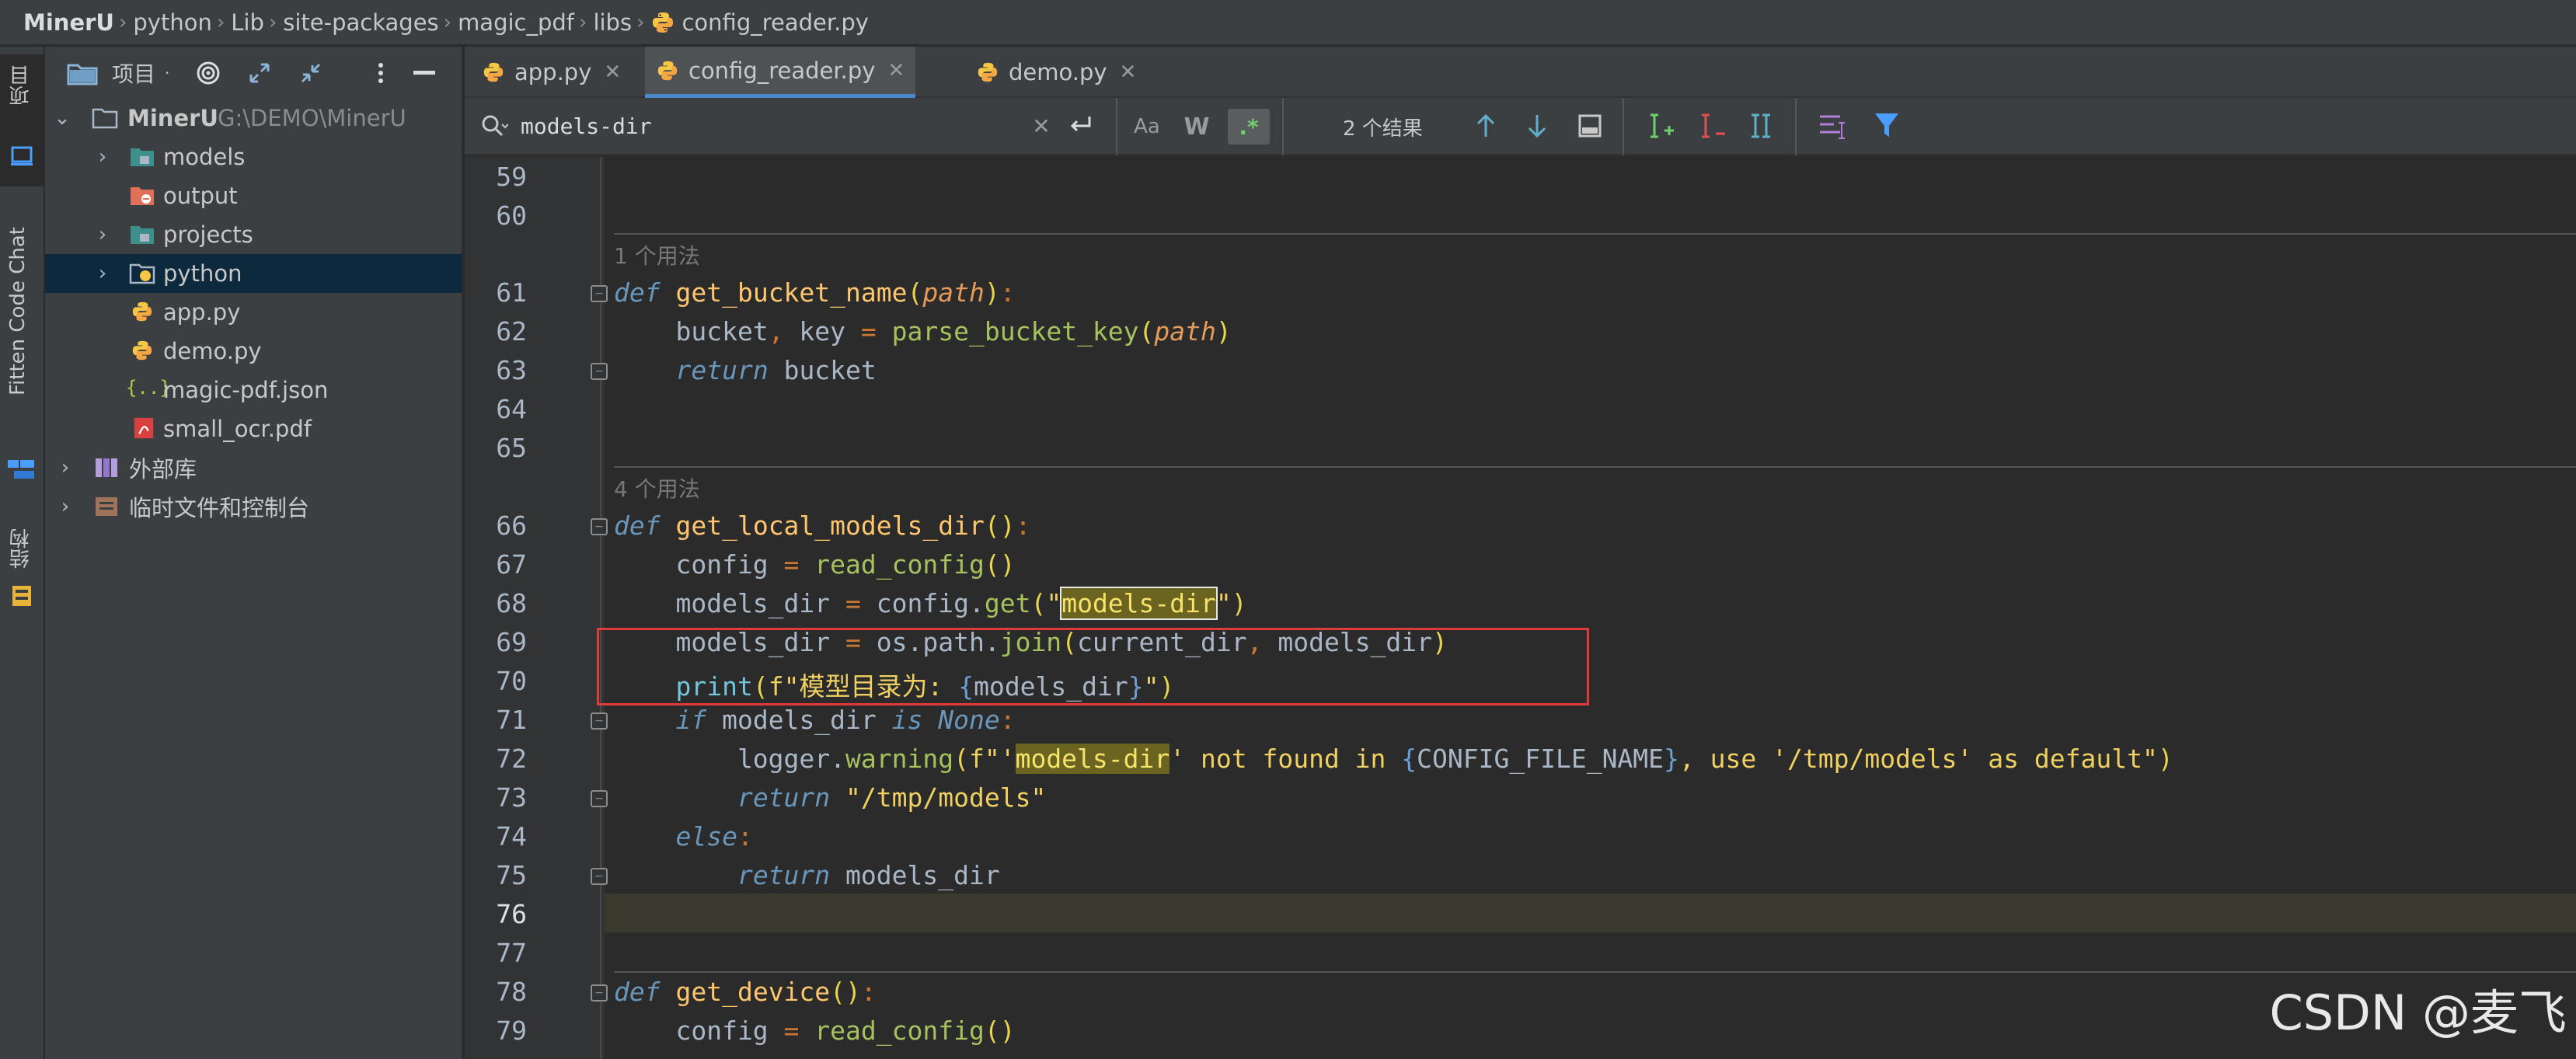 This screenshot has height=1059, width=2576. Describe the element at coordinates (657, 487) in the screenshot. I see `usage-hint: 4 个用法` at that location.